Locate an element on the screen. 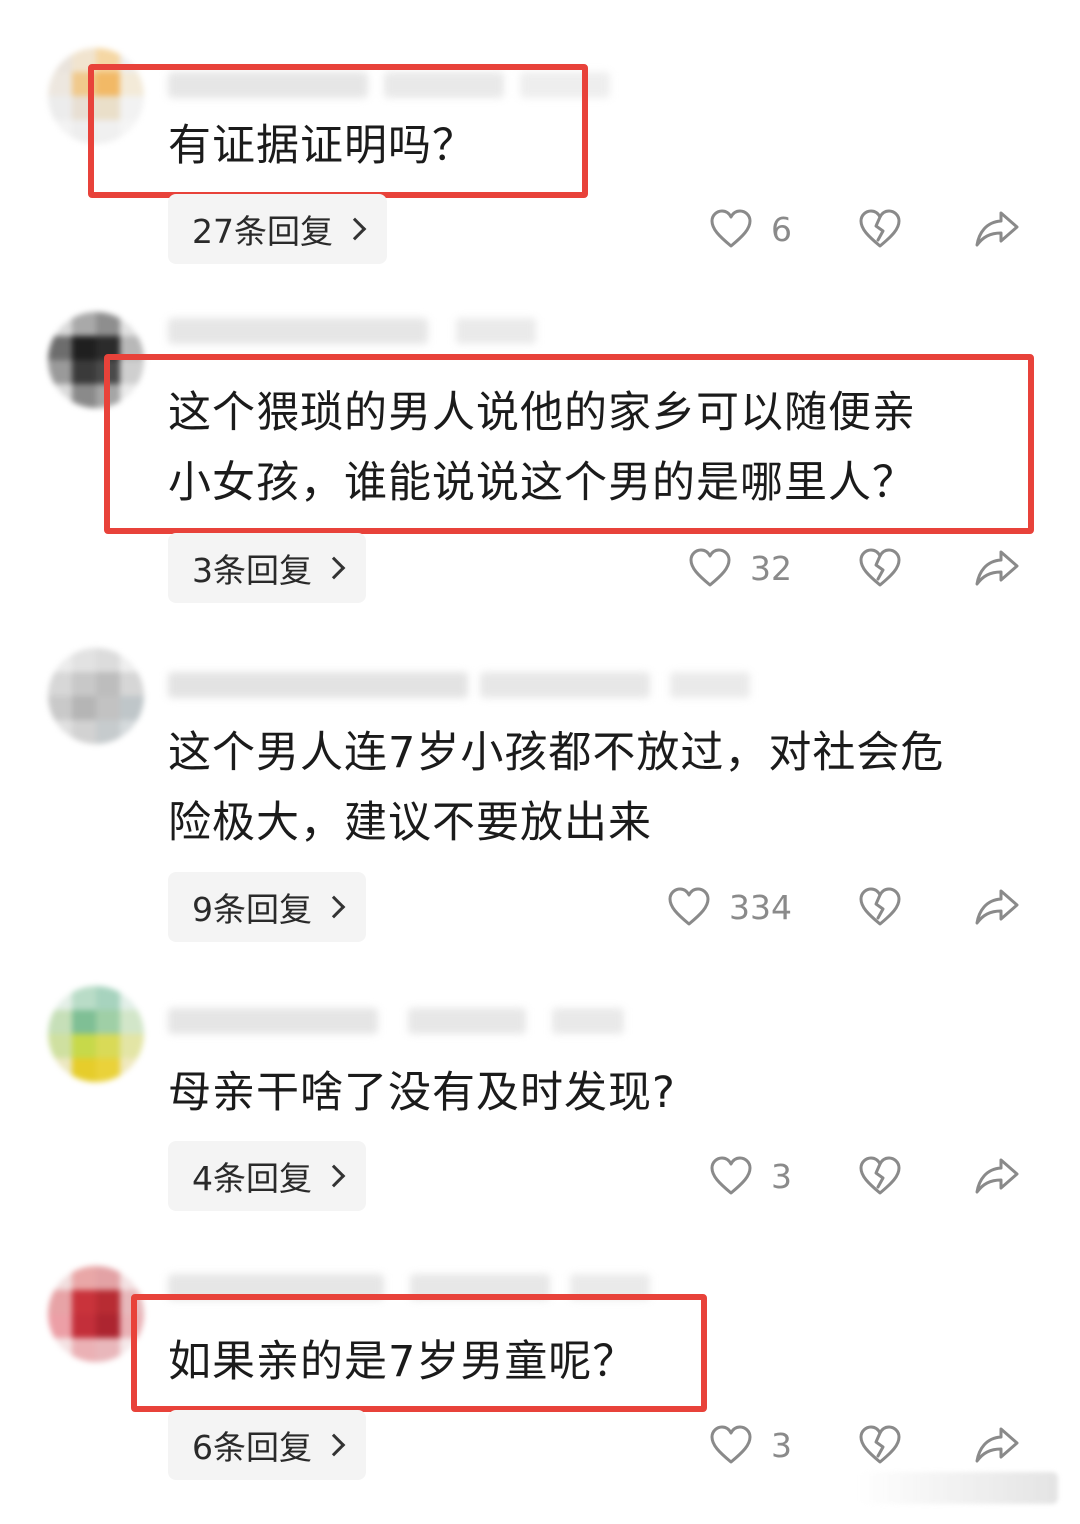 This screenshot has height=1524, width=1080. comment-actions: 32 is located at coordinates (854, 568).